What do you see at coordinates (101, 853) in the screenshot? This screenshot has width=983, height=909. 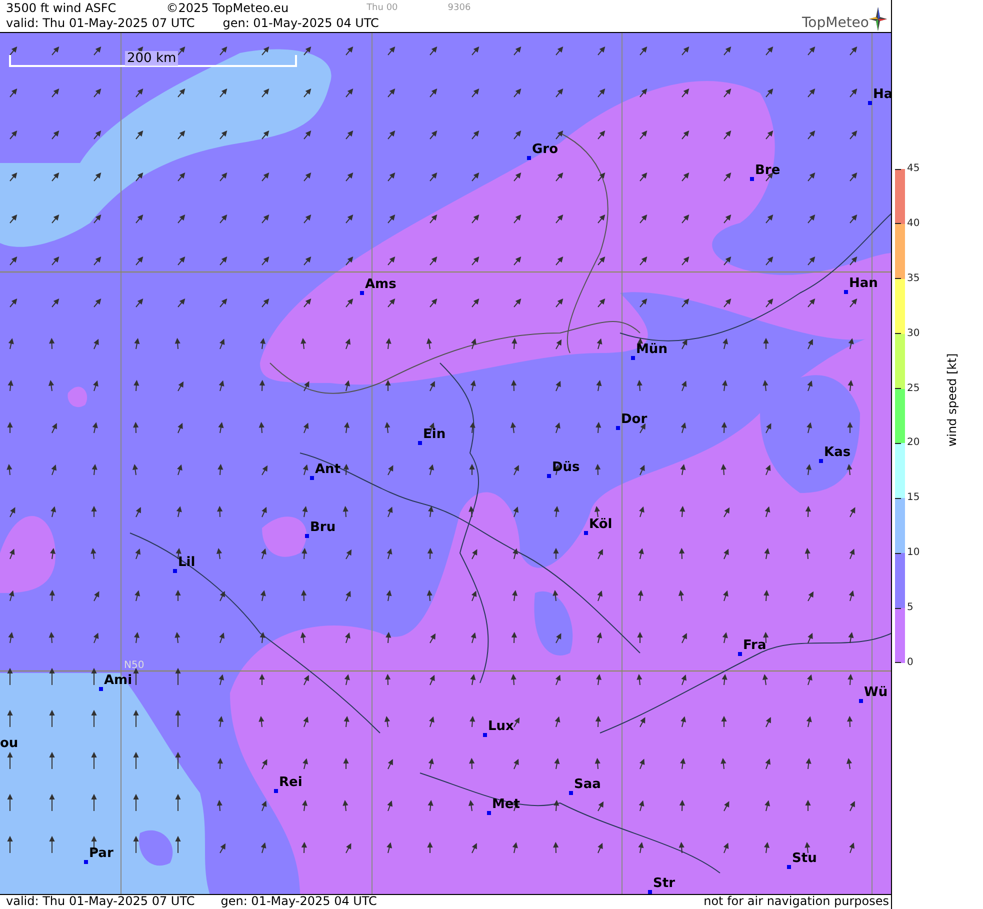 I see `city-label: Par` at bounding box center [101, 853].